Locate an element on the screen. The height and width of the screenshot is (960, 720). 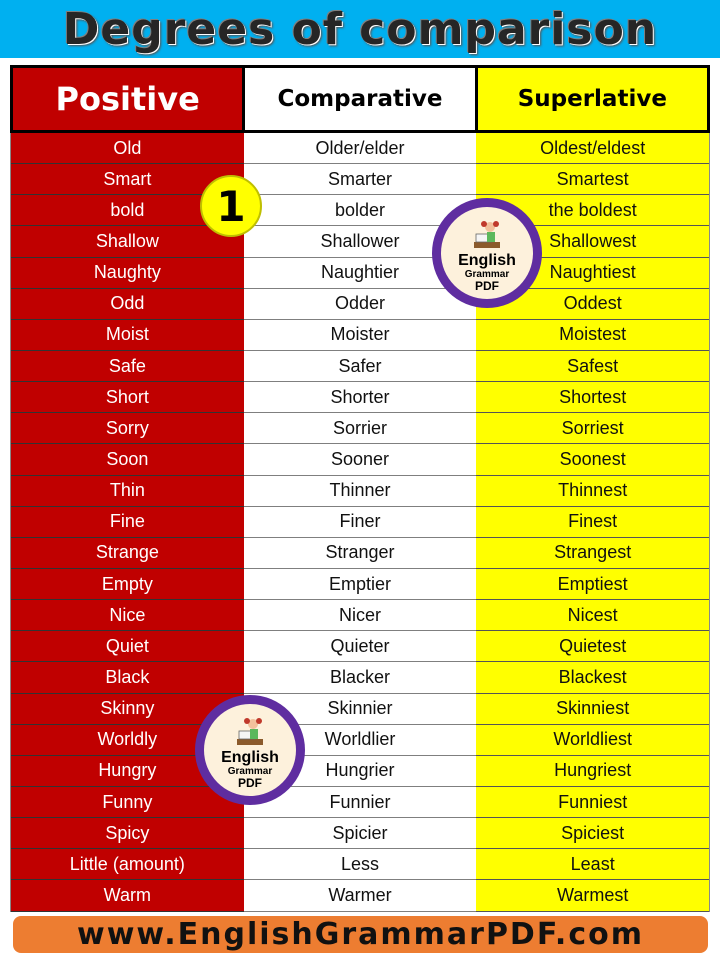
comparative-cell: Sooner is located at coordinates (360, 460).